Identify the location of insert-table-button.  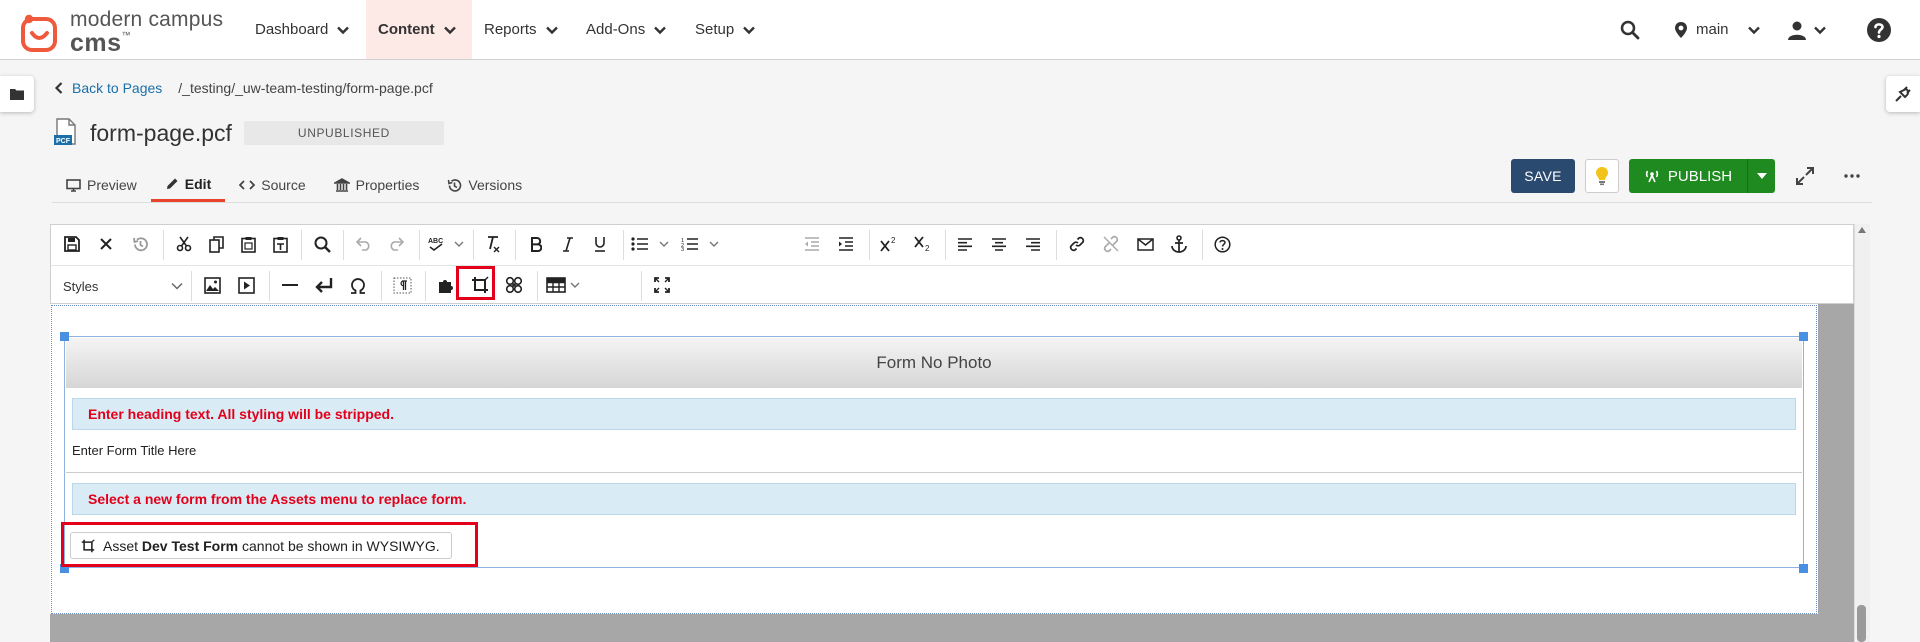
(566, 285).